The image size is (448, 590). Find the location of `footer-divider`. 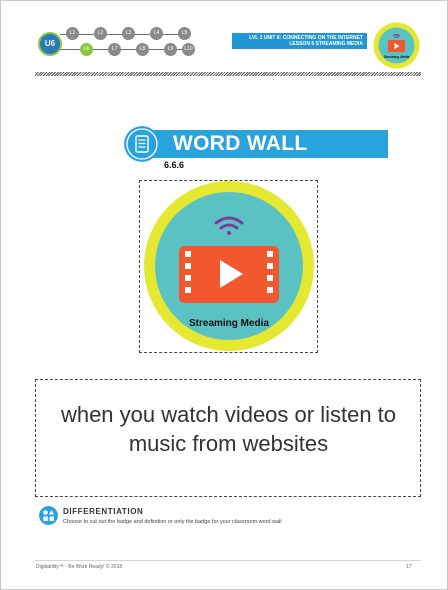

footer-divider is located at coordinates (228, 560).